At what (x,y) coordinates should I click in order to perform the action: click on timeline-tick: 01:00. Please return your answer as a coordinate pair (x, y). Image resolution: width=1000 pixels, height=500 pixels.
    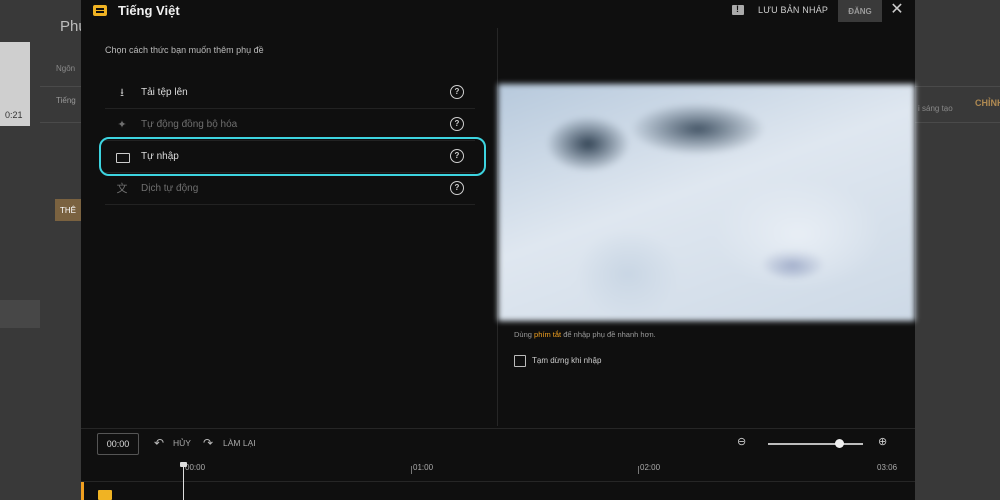
    Looking at the image, I should click on (423, 467).